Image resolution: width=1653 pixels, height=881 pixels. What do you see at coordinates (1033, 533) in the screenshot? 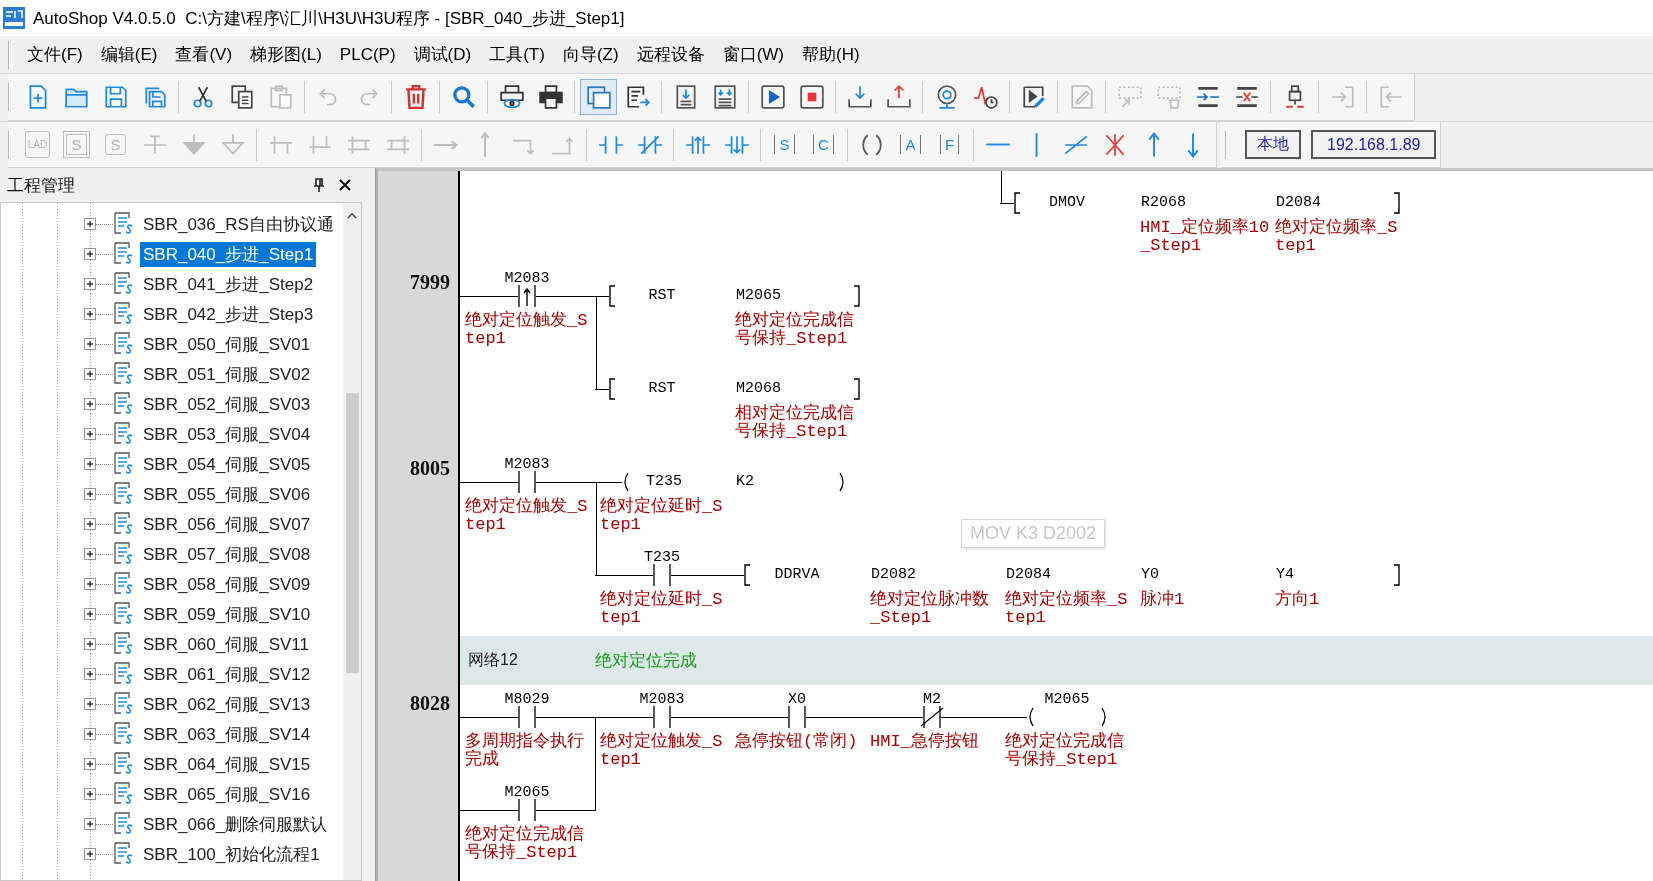
I see `tooltip: MOV K3 D2002` at bounding box center [1033, 533].